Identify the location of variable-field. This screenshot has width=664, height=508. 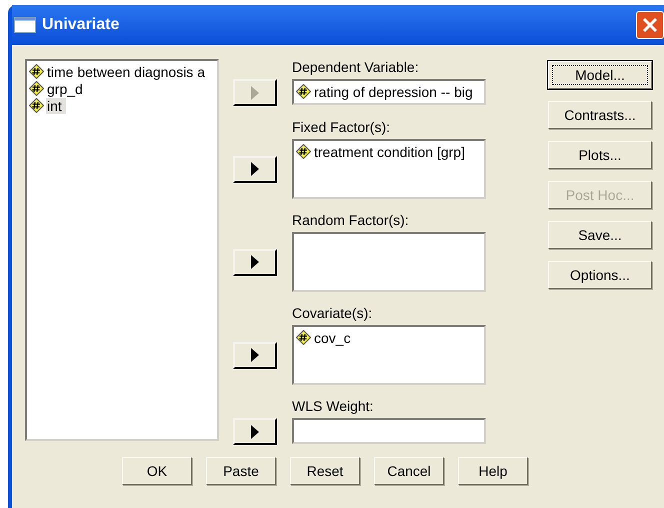
(389, 431).